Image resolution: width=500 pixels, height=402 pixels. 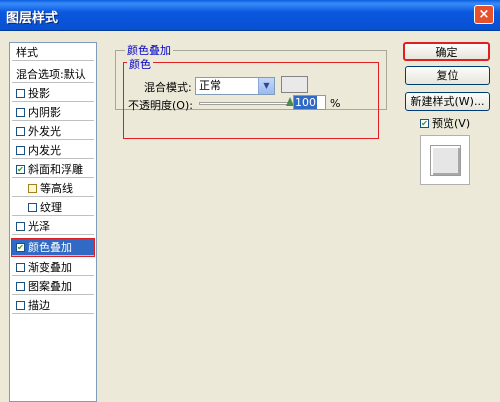 I want to click on sidebar-item-drop-shadow: 投影, so click(x=53, y=93).